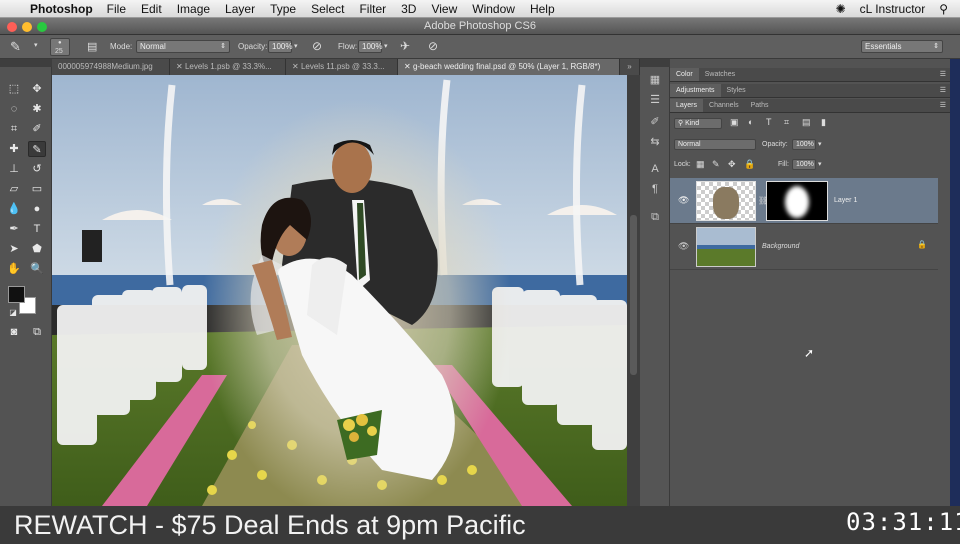 This screenshot has height=544, width=960. I want to click on filter-adjustment-icon: ◐, so click(750, 122).